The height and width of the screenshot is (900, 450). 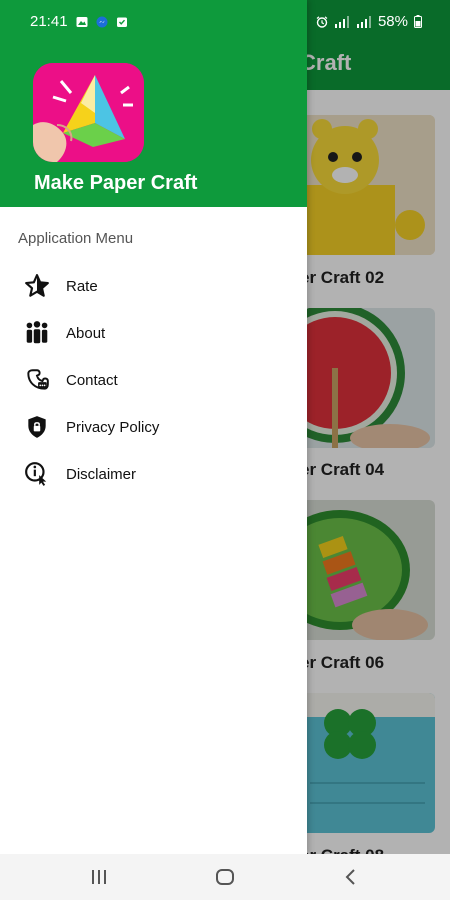 I want to click on menu-item-privacy-policy: Privacy Policy, so click(x=153, y=427).